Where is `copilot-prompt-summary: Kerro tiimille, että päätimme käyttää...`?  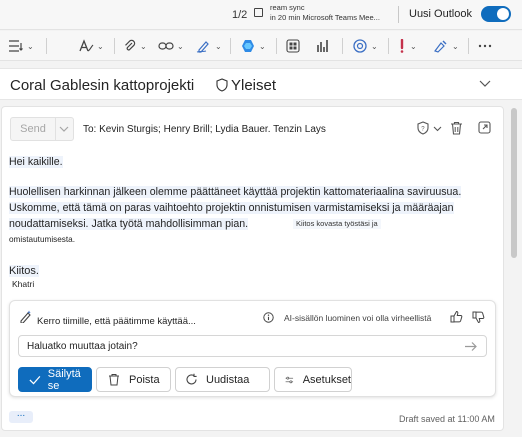 copilot-prompt-summary: Kerro tiimille, että päätimme käyttää... is located at coordinates (116, 321).